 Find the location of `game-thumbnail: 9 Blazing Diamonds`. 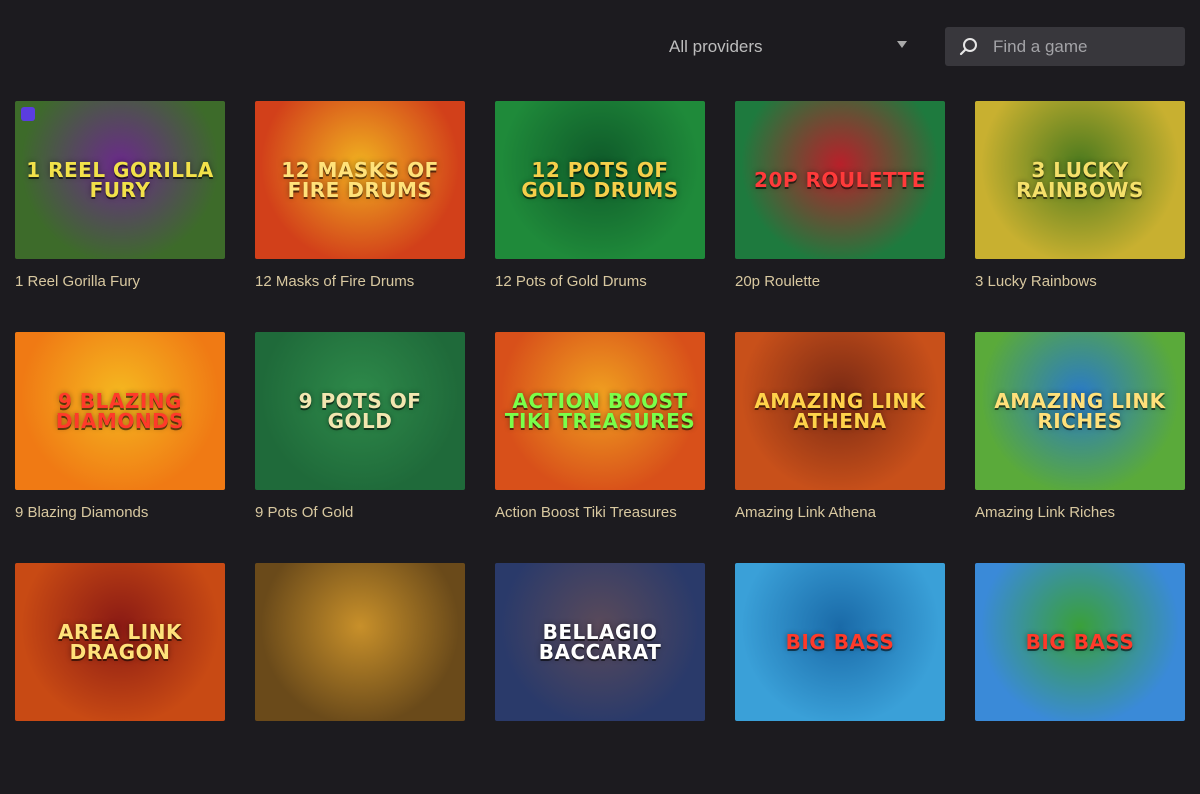

game-thumbnail: 9 Blazing Diamonds is located at coordinates (120, 411).